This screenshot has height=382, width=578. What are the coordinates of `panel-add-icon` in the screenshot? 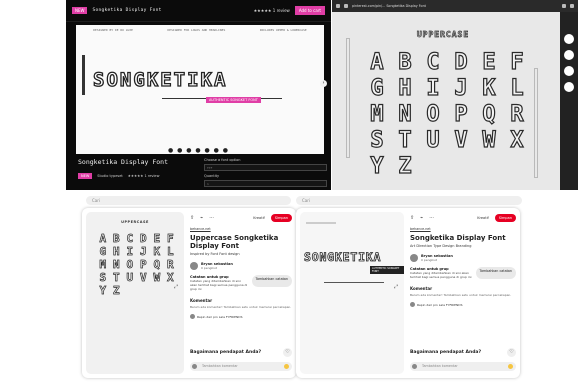 It's located at (569, 87).